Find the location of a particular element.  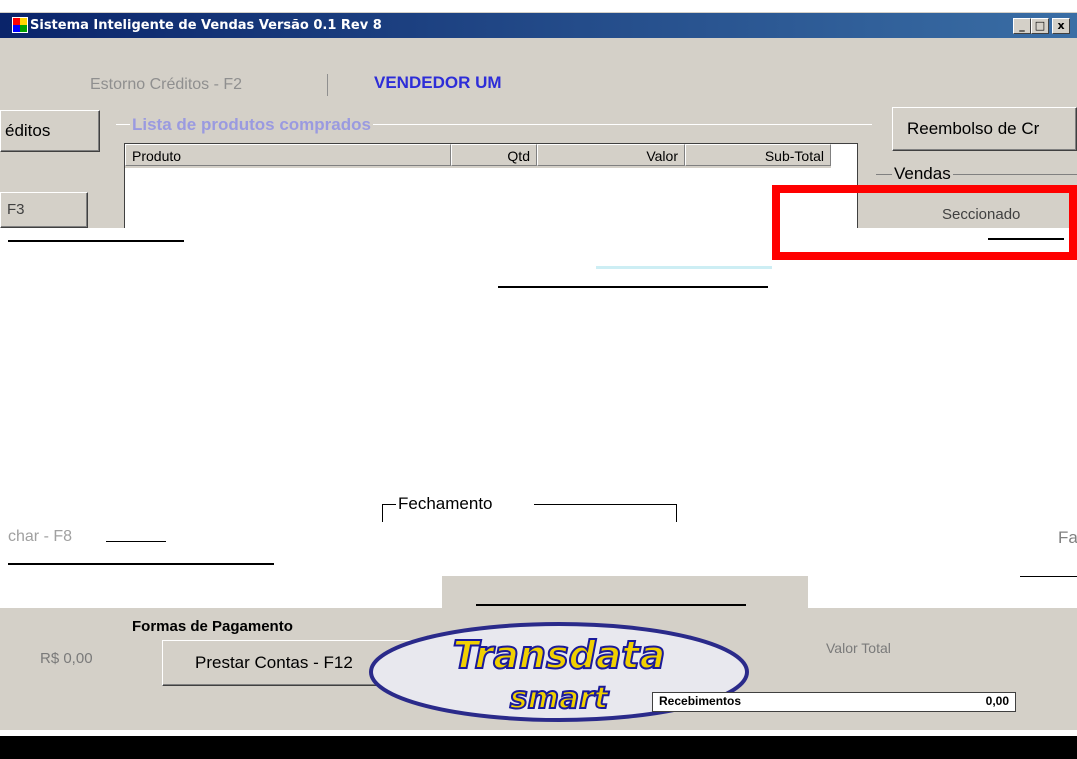

maximize-button: □ is located at coordinates (1040, 26).